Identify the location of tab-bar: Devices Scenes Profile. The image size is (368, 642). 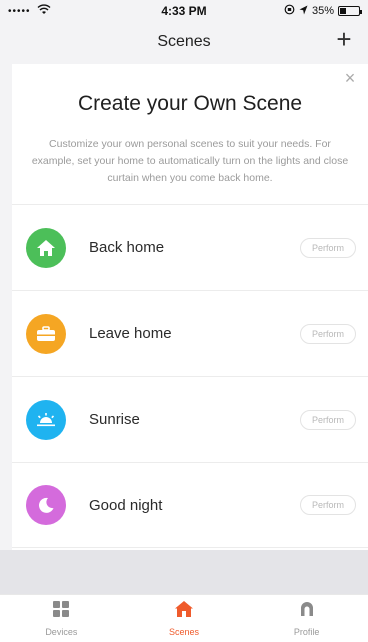
(184, 618).